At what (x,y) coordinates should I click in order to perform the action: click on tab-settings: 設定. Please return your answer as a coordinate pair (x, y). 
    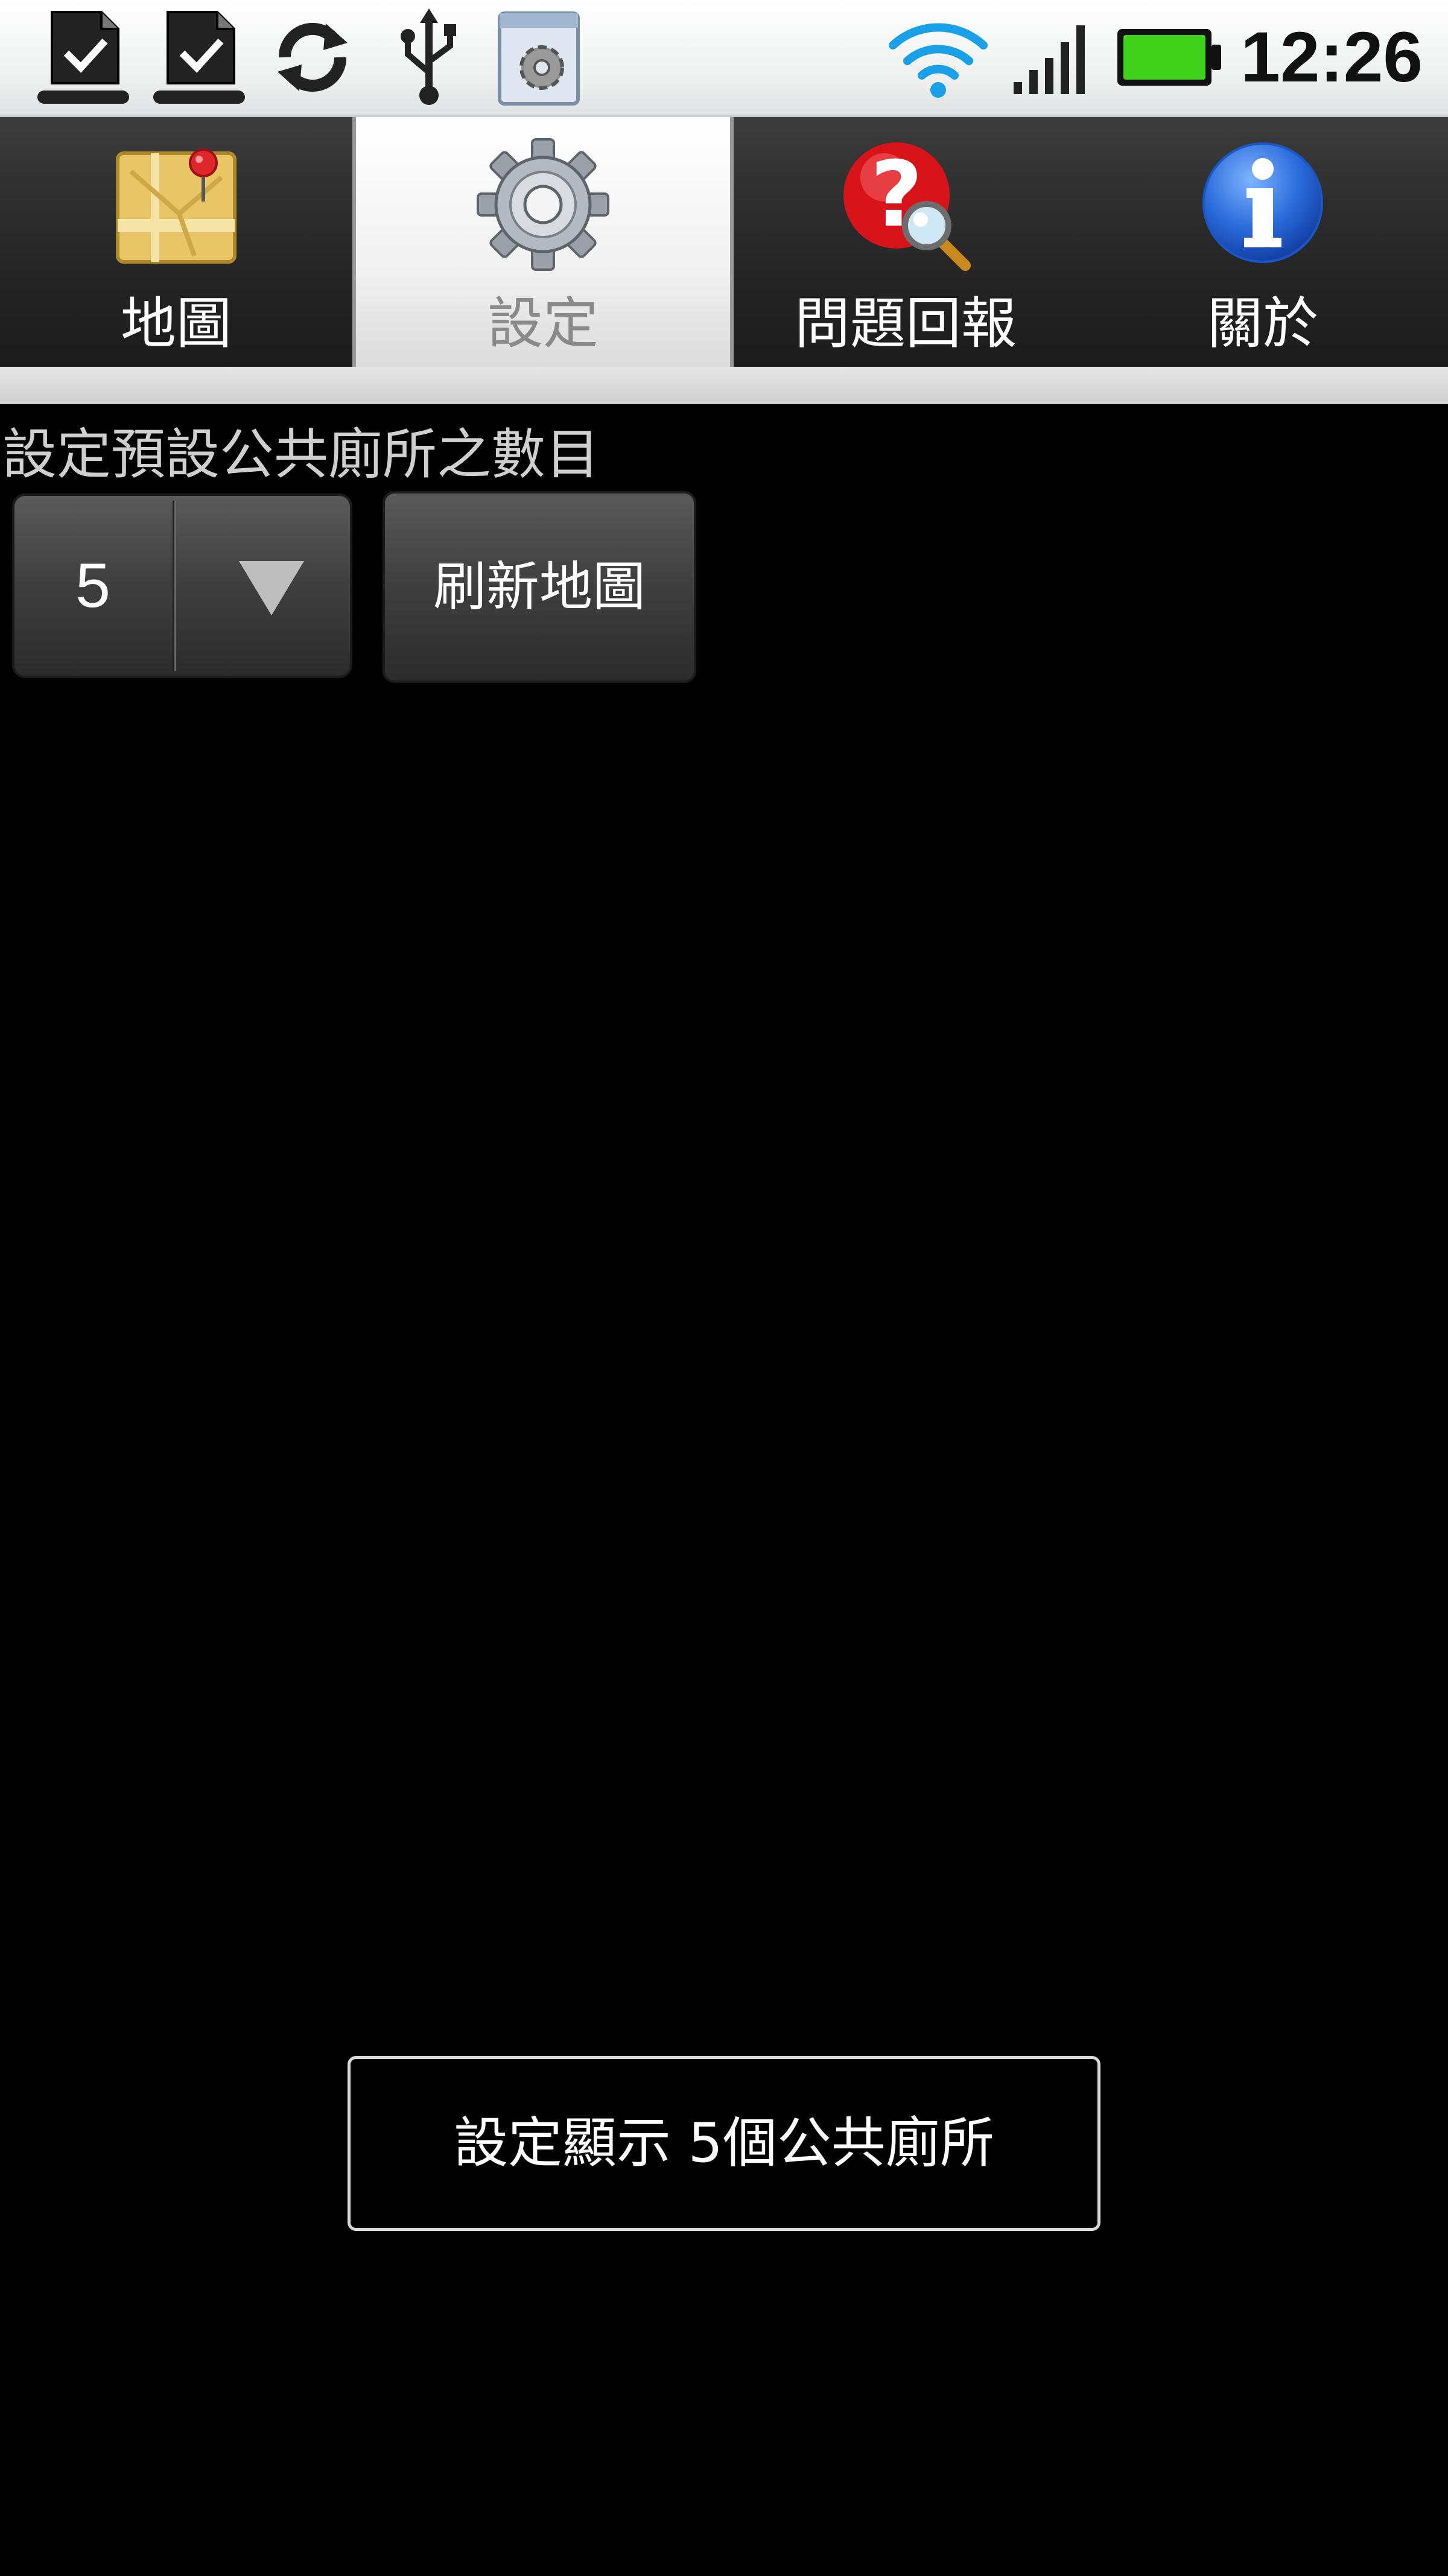
    Looking at the image, I should click on (543, 249).